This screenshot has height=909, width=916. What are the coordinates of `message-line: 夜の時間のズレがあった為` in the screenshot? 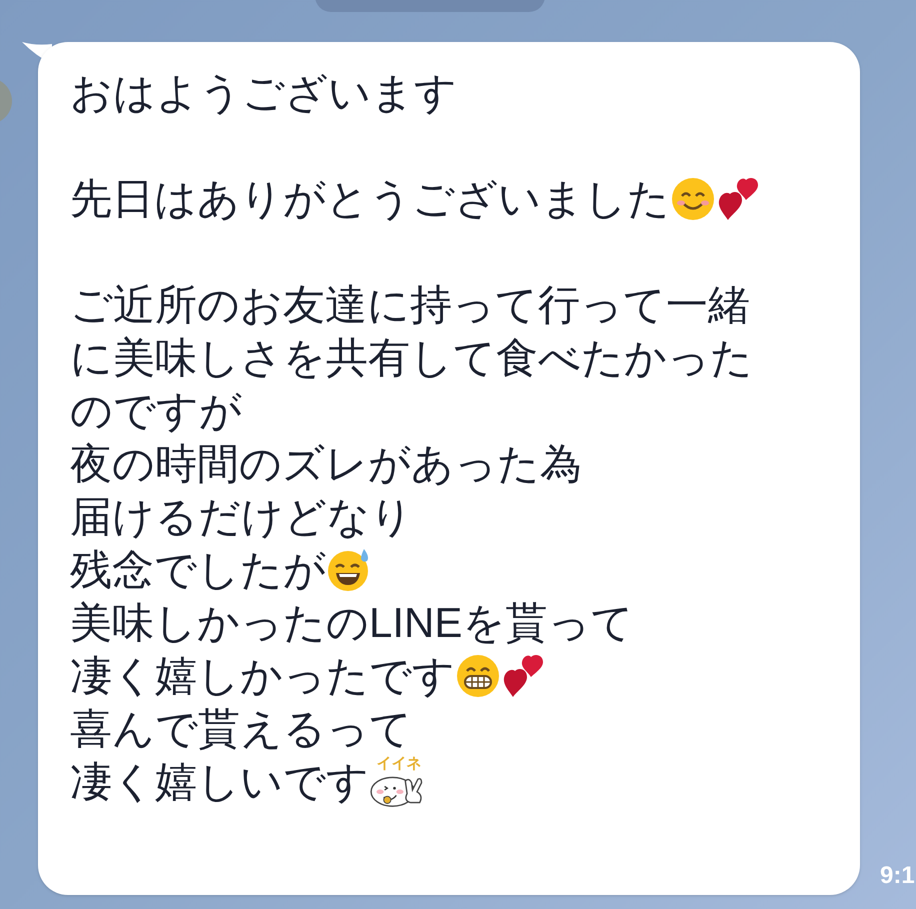 It's located at (326, 464).